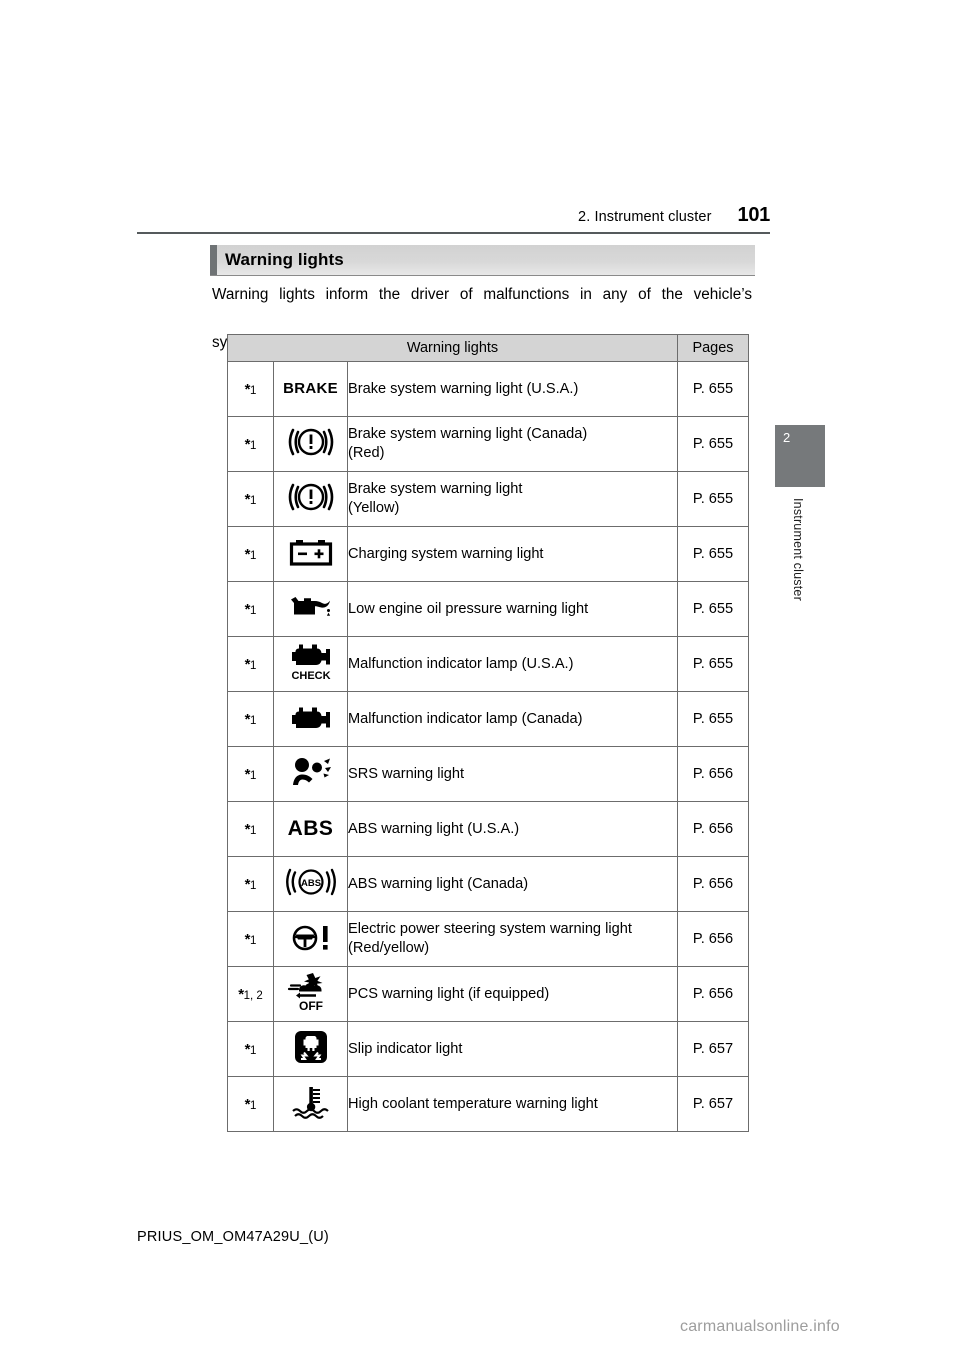 This screenshot has width=960, height=1358. I want to click on column-header-pages: Pages, so click(713, 348).